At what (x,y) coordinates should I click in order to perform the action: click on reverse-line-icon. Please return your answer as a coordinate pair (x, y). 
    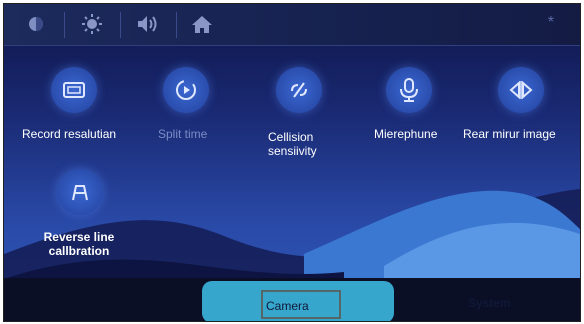
    Looking at the image, I should click on (80, 192).